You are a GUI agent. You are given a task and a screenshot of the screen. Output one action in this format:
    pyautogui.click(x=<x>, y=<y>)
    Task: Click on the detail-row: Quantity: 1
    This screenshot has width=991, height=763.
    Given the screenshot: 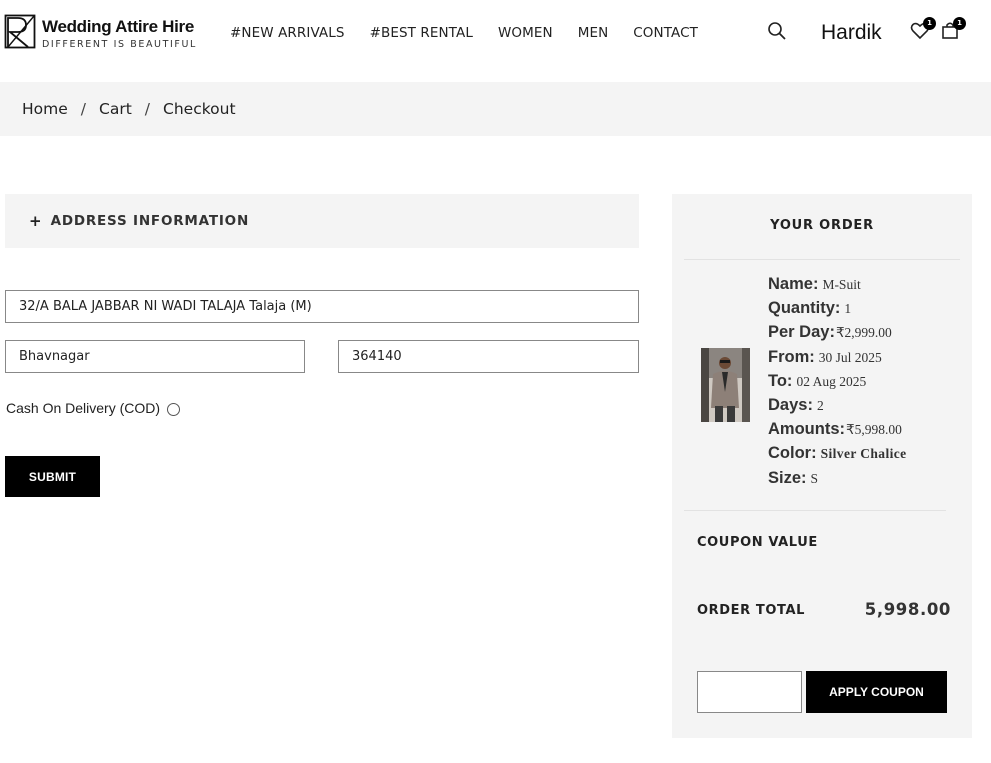 What is the action you would take?
    pyautogui.click(x=837, y=311)
    